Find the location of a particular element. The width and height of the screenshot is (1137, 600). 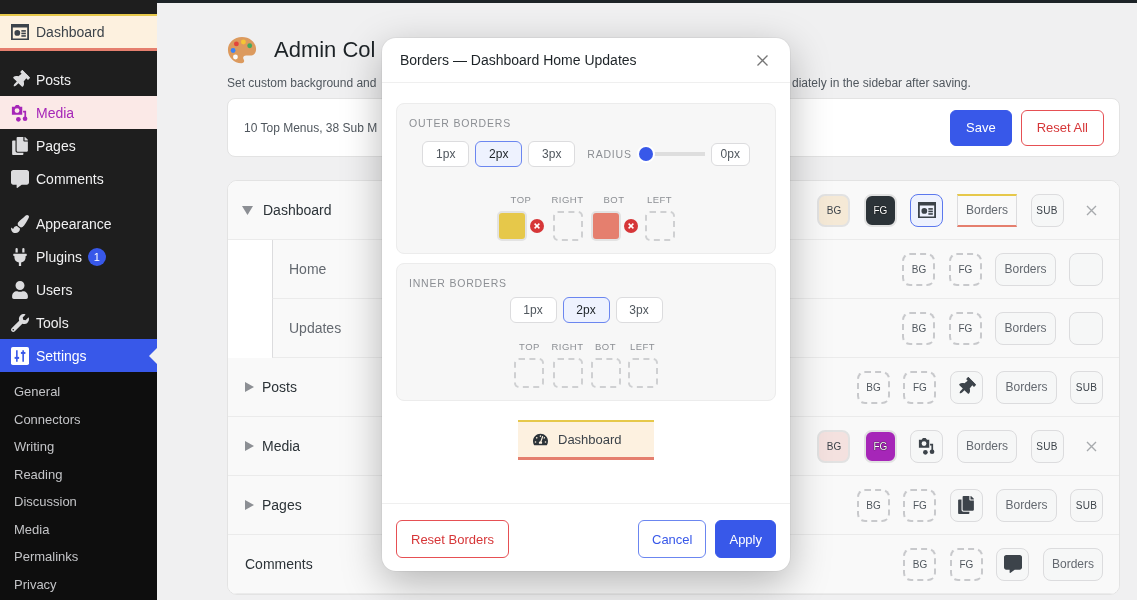

save-button: Save is located at coordinates (981, 127).